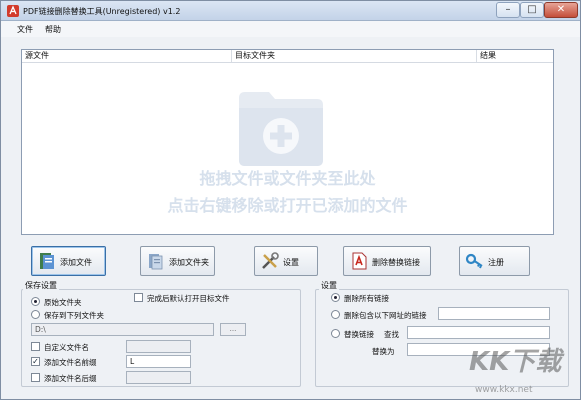 The width and height of the screenshot is (581, 400). Describe the element at coordinates (561, 10) in the screenshot. I see `close-button: ✕` at that location.